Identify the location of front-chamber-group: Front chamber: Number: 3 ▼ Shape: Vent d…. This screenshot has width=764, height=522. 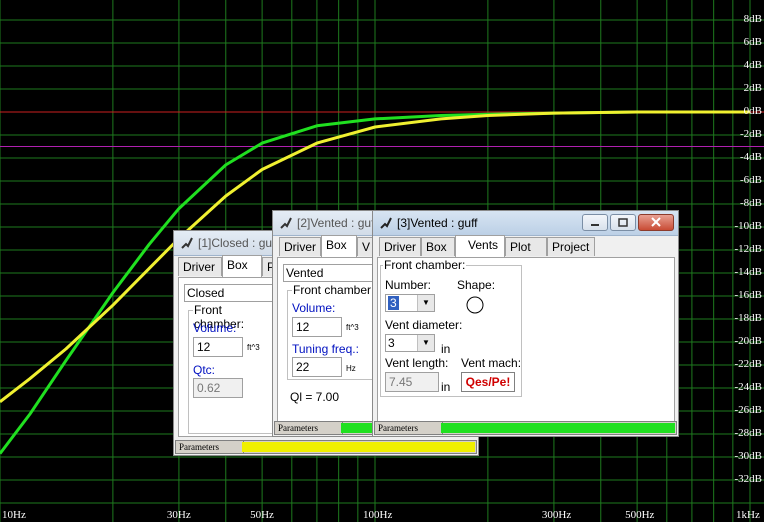
(451, 327).